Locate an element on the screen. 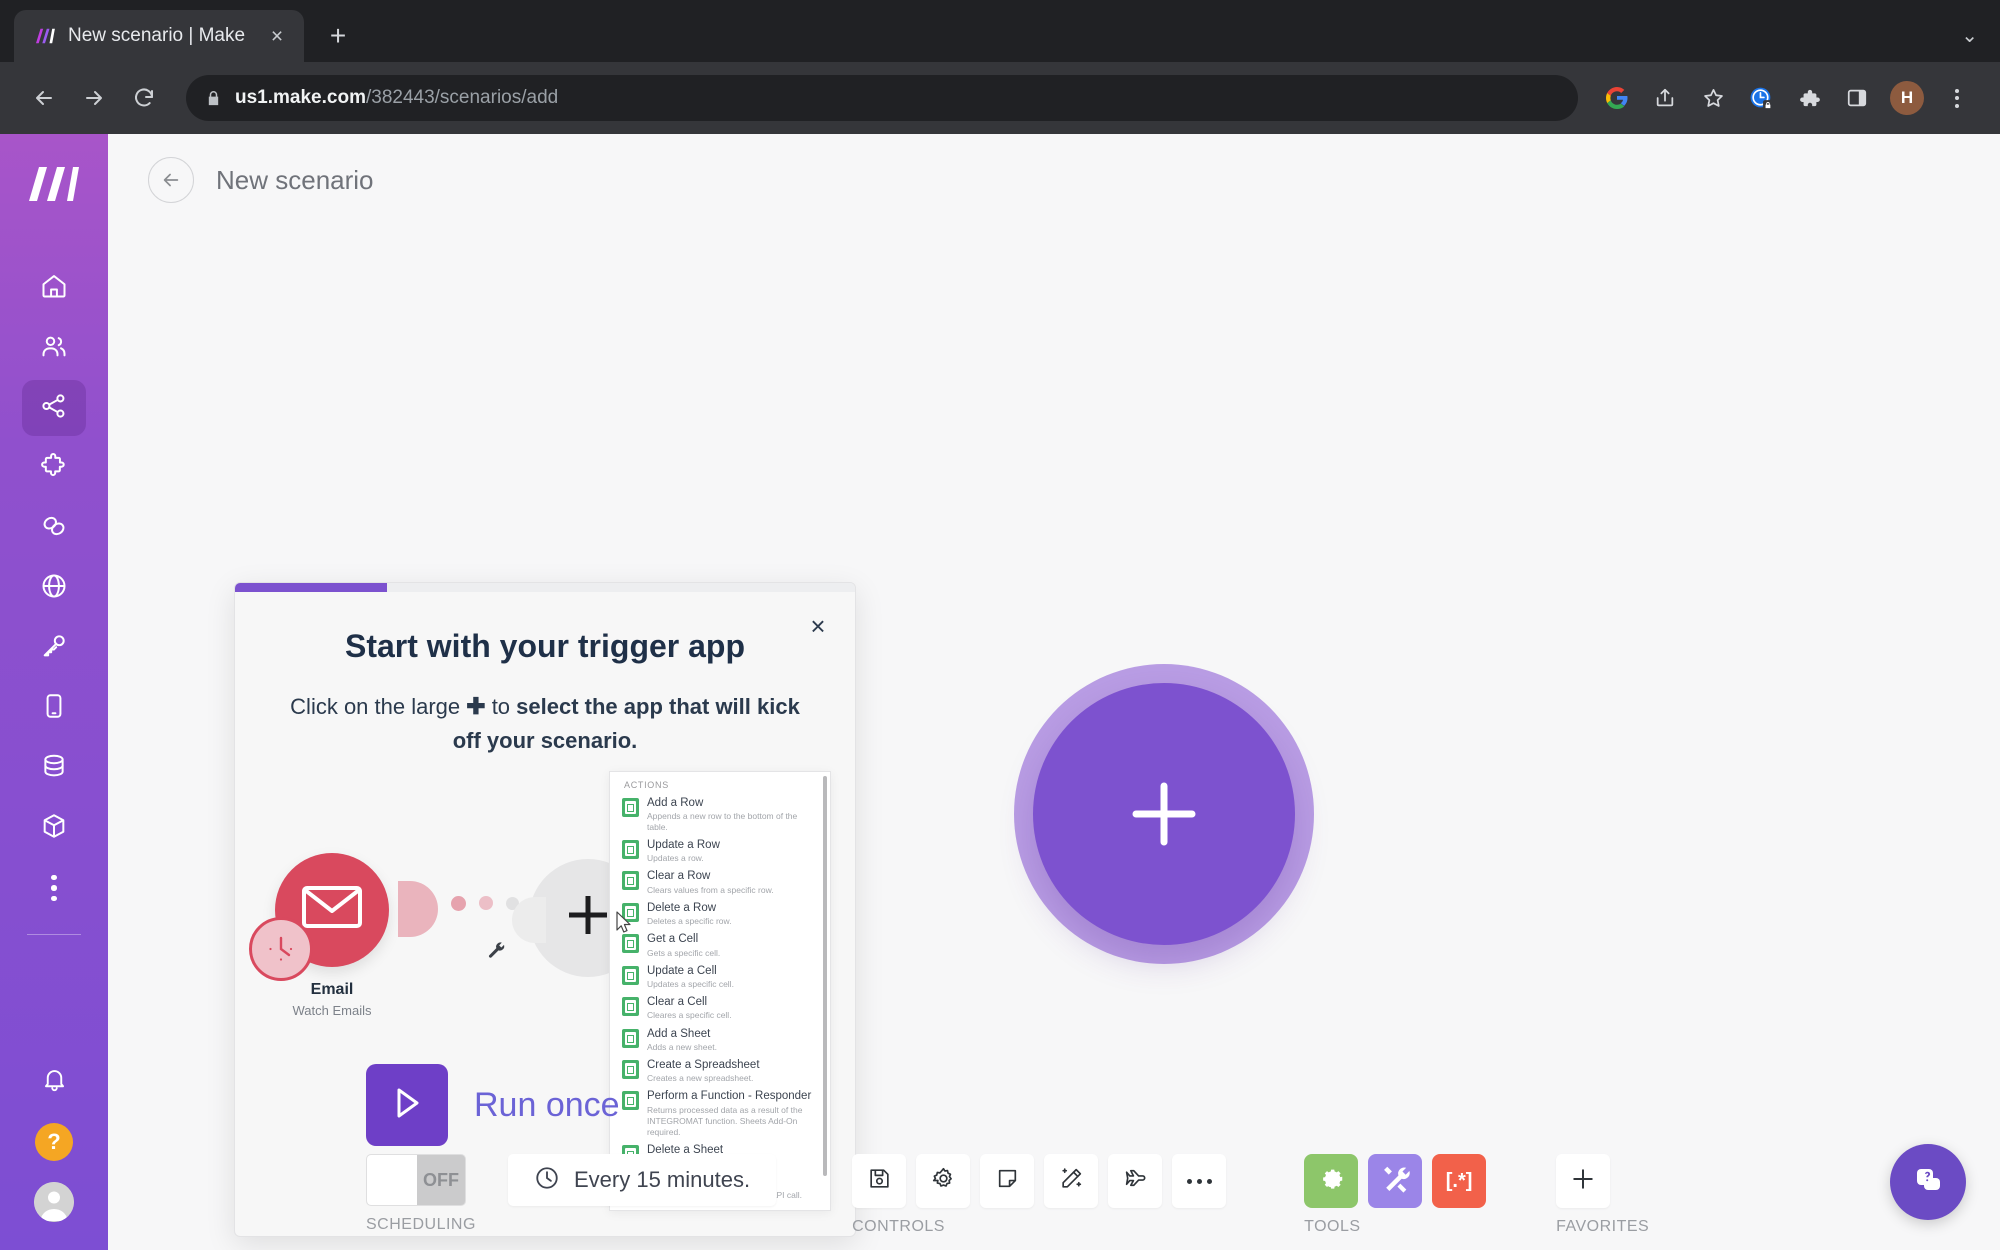 This screenshot has width=2000, height=1250. action-list-item: Add a Sheet Adds a new sheet. is located at coordinates (720, 1040).